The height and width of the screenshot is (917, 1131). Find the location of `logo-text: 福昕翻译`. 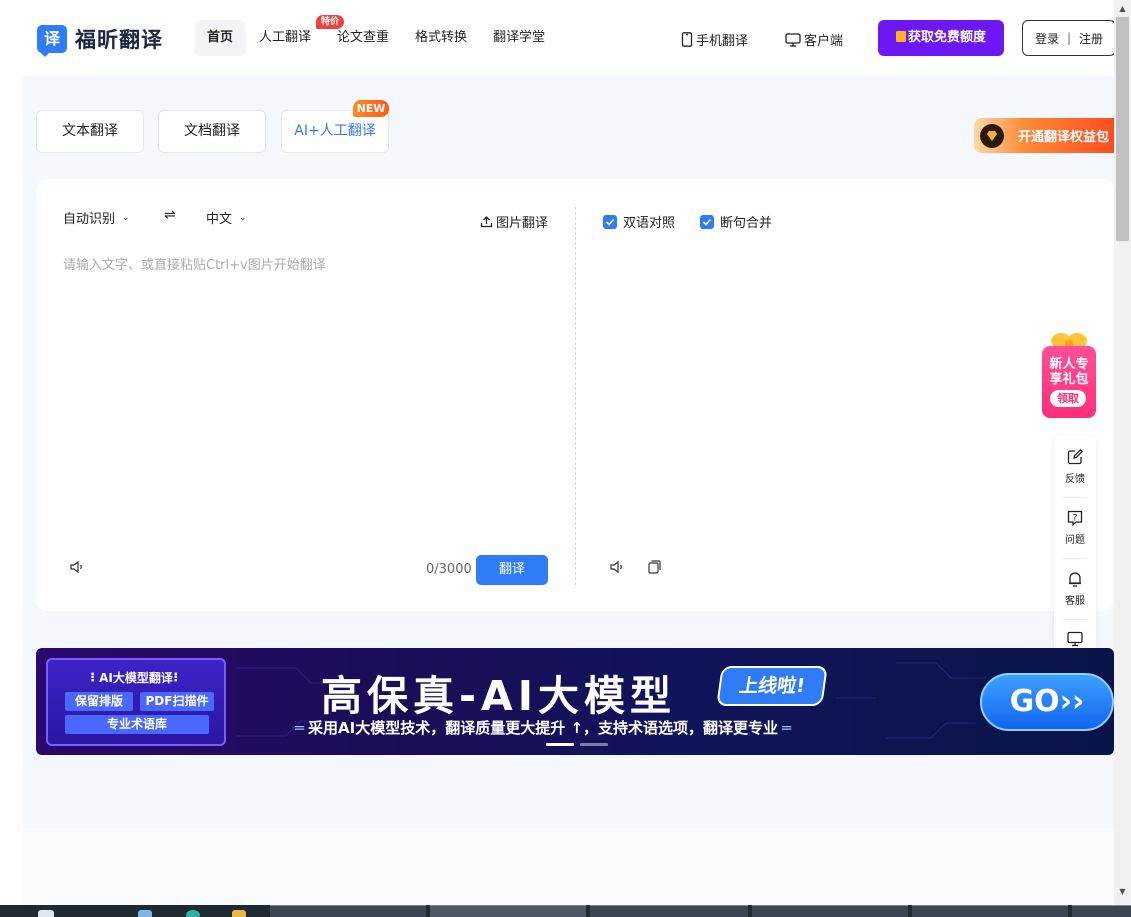

logo-text: 福昕翻译 is located at coordinates (119, 40).